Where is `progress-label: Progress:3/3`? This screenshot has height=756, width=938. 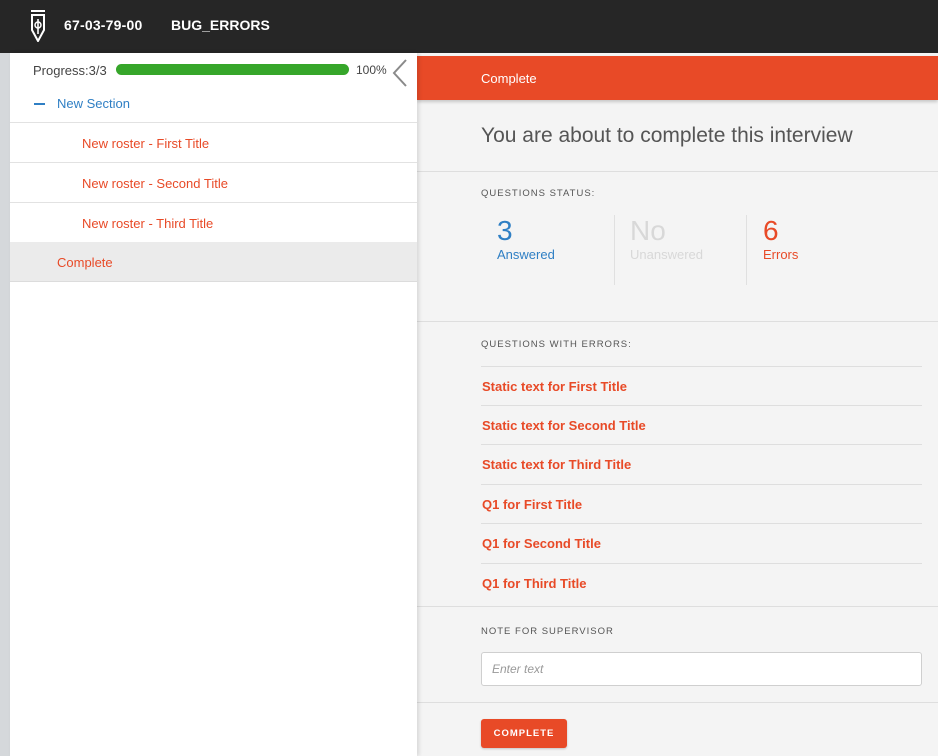
progress-label: Progress:3/3 is located at coordinates (70, 70).